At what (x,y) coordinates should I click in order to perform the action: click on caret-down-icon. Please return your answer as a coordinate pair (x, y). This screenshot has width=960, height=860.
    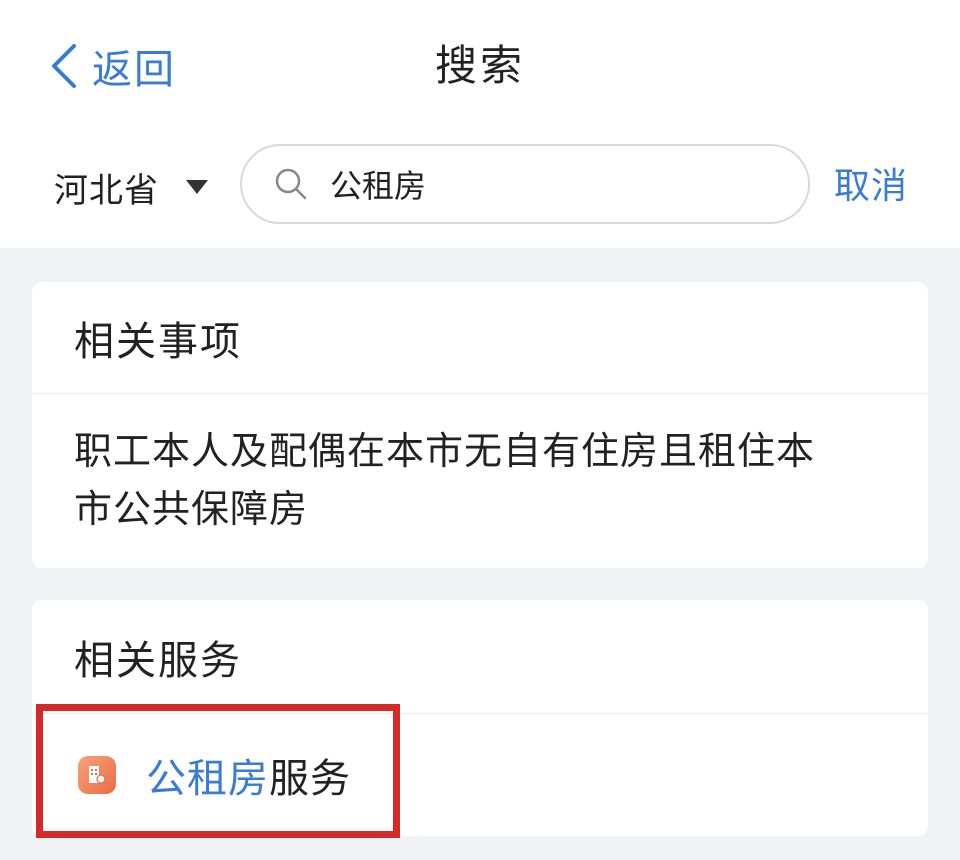
    Looking at the image, I should click on (197, 187).